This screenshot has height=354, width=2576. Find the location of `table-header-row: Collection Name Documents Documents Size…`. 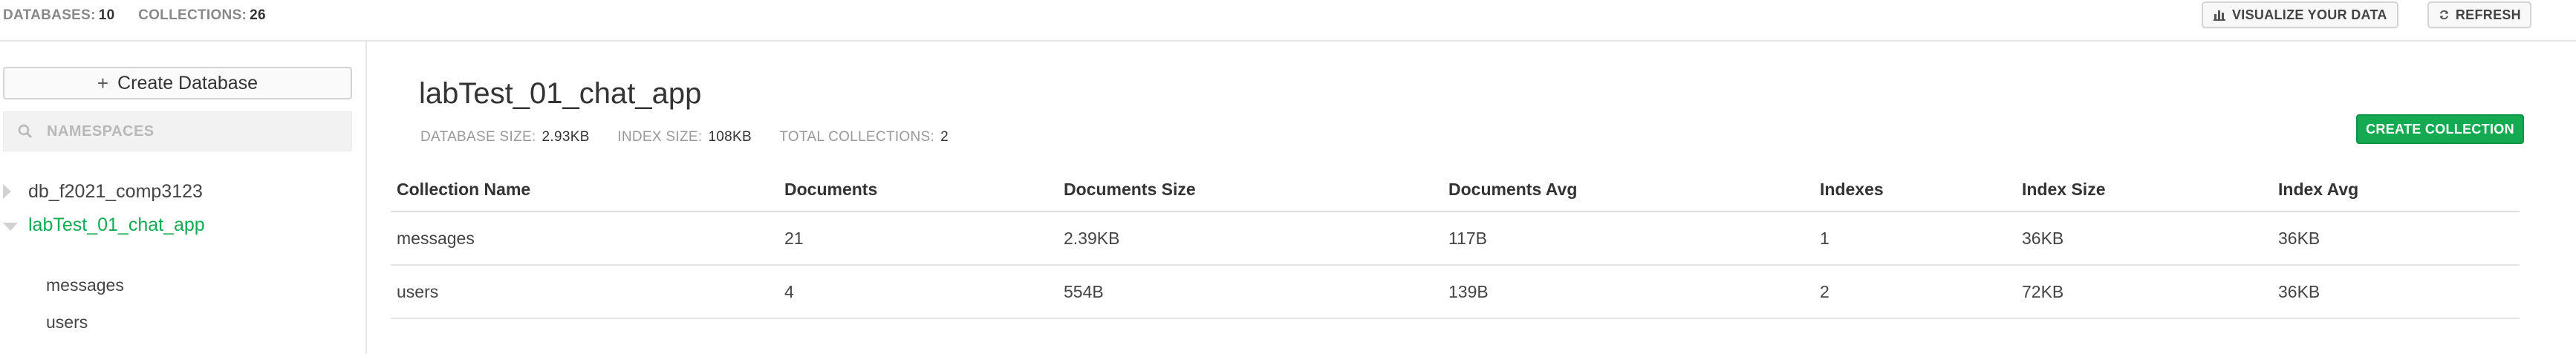

table-header-row: Collection Name Documents Documents Size… is located at coordinates (1455, 190).